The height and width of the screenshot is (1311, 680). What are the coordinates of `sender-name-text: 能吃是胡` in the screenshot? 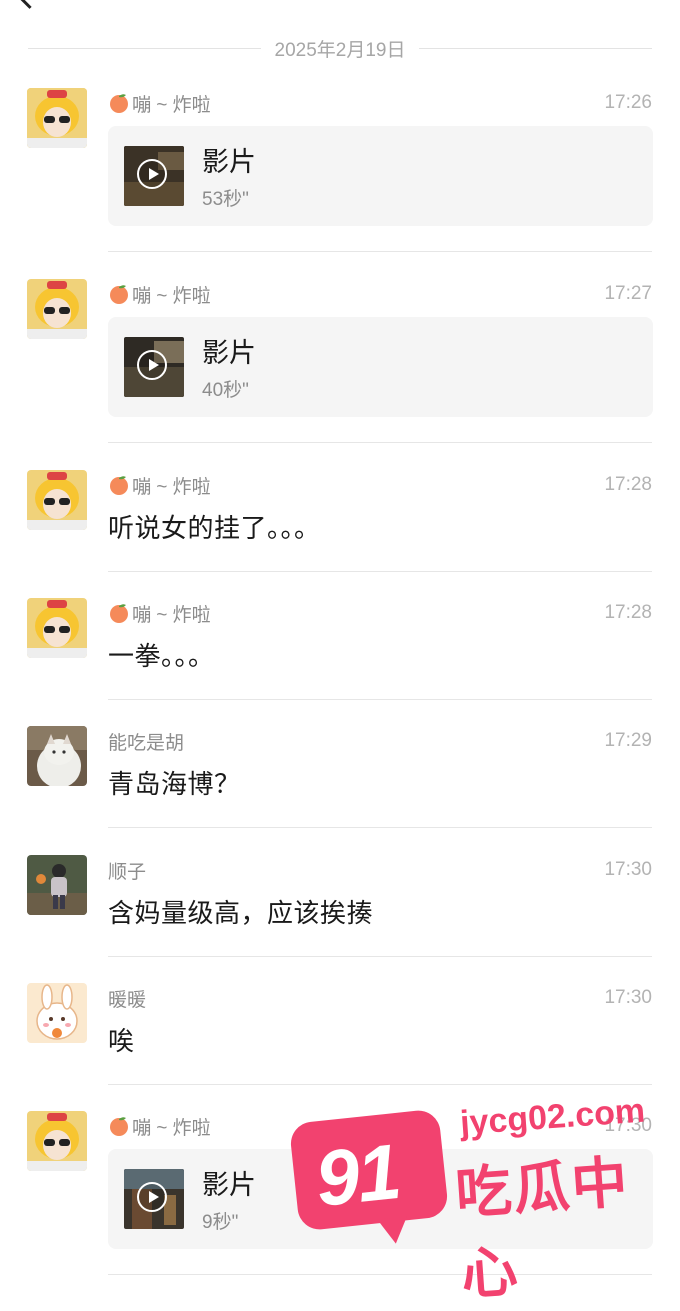 It's located at (146, 743).